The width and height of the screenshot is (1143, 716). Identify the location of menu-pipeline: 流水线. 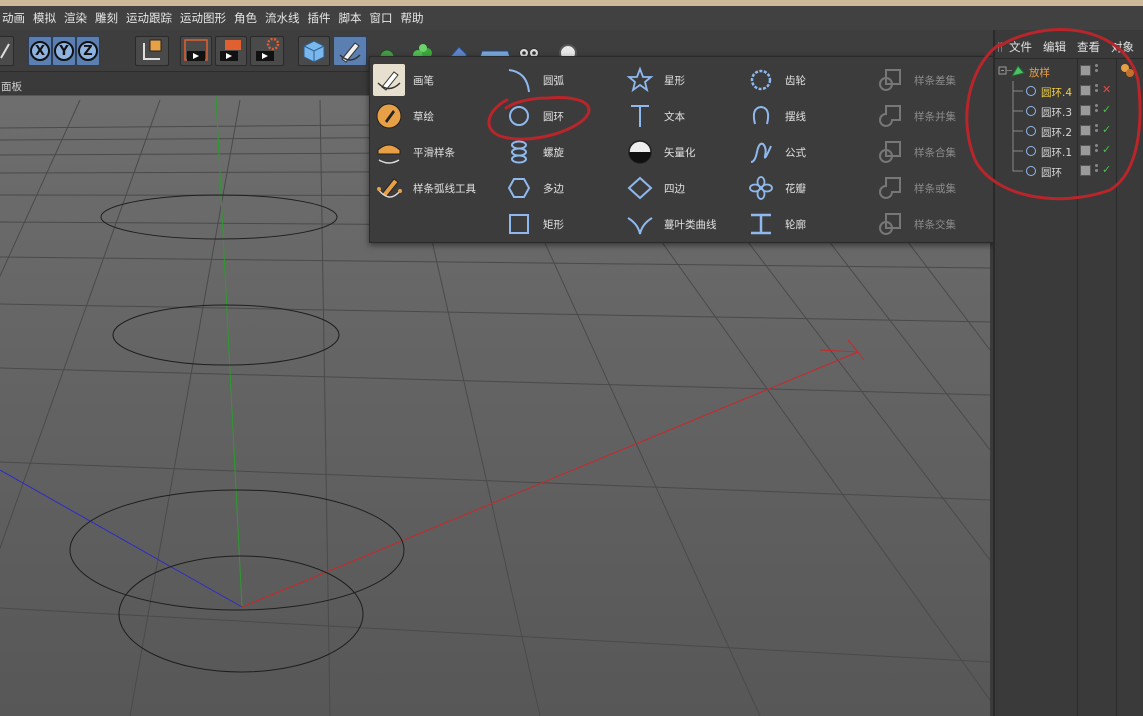
(286, 18).